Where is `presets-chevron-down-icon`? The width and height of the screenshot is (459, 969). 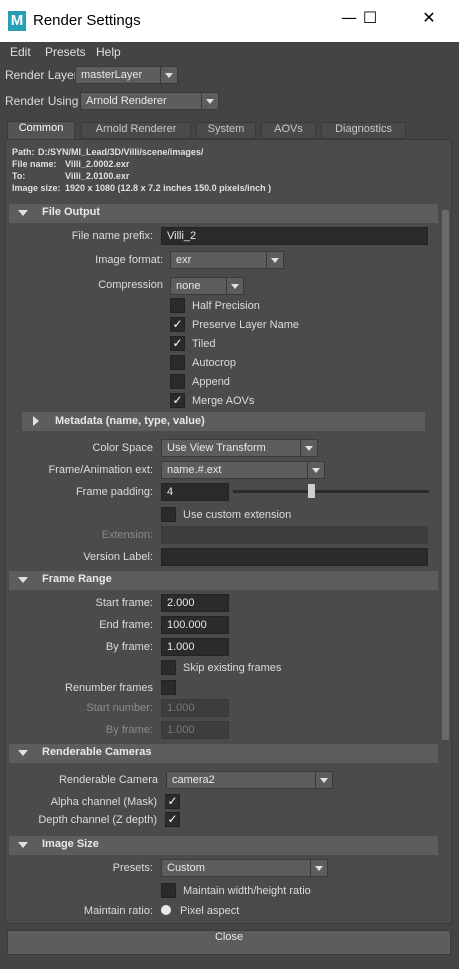
presets-chevron-down-icon is located at coordinates (319, 868).